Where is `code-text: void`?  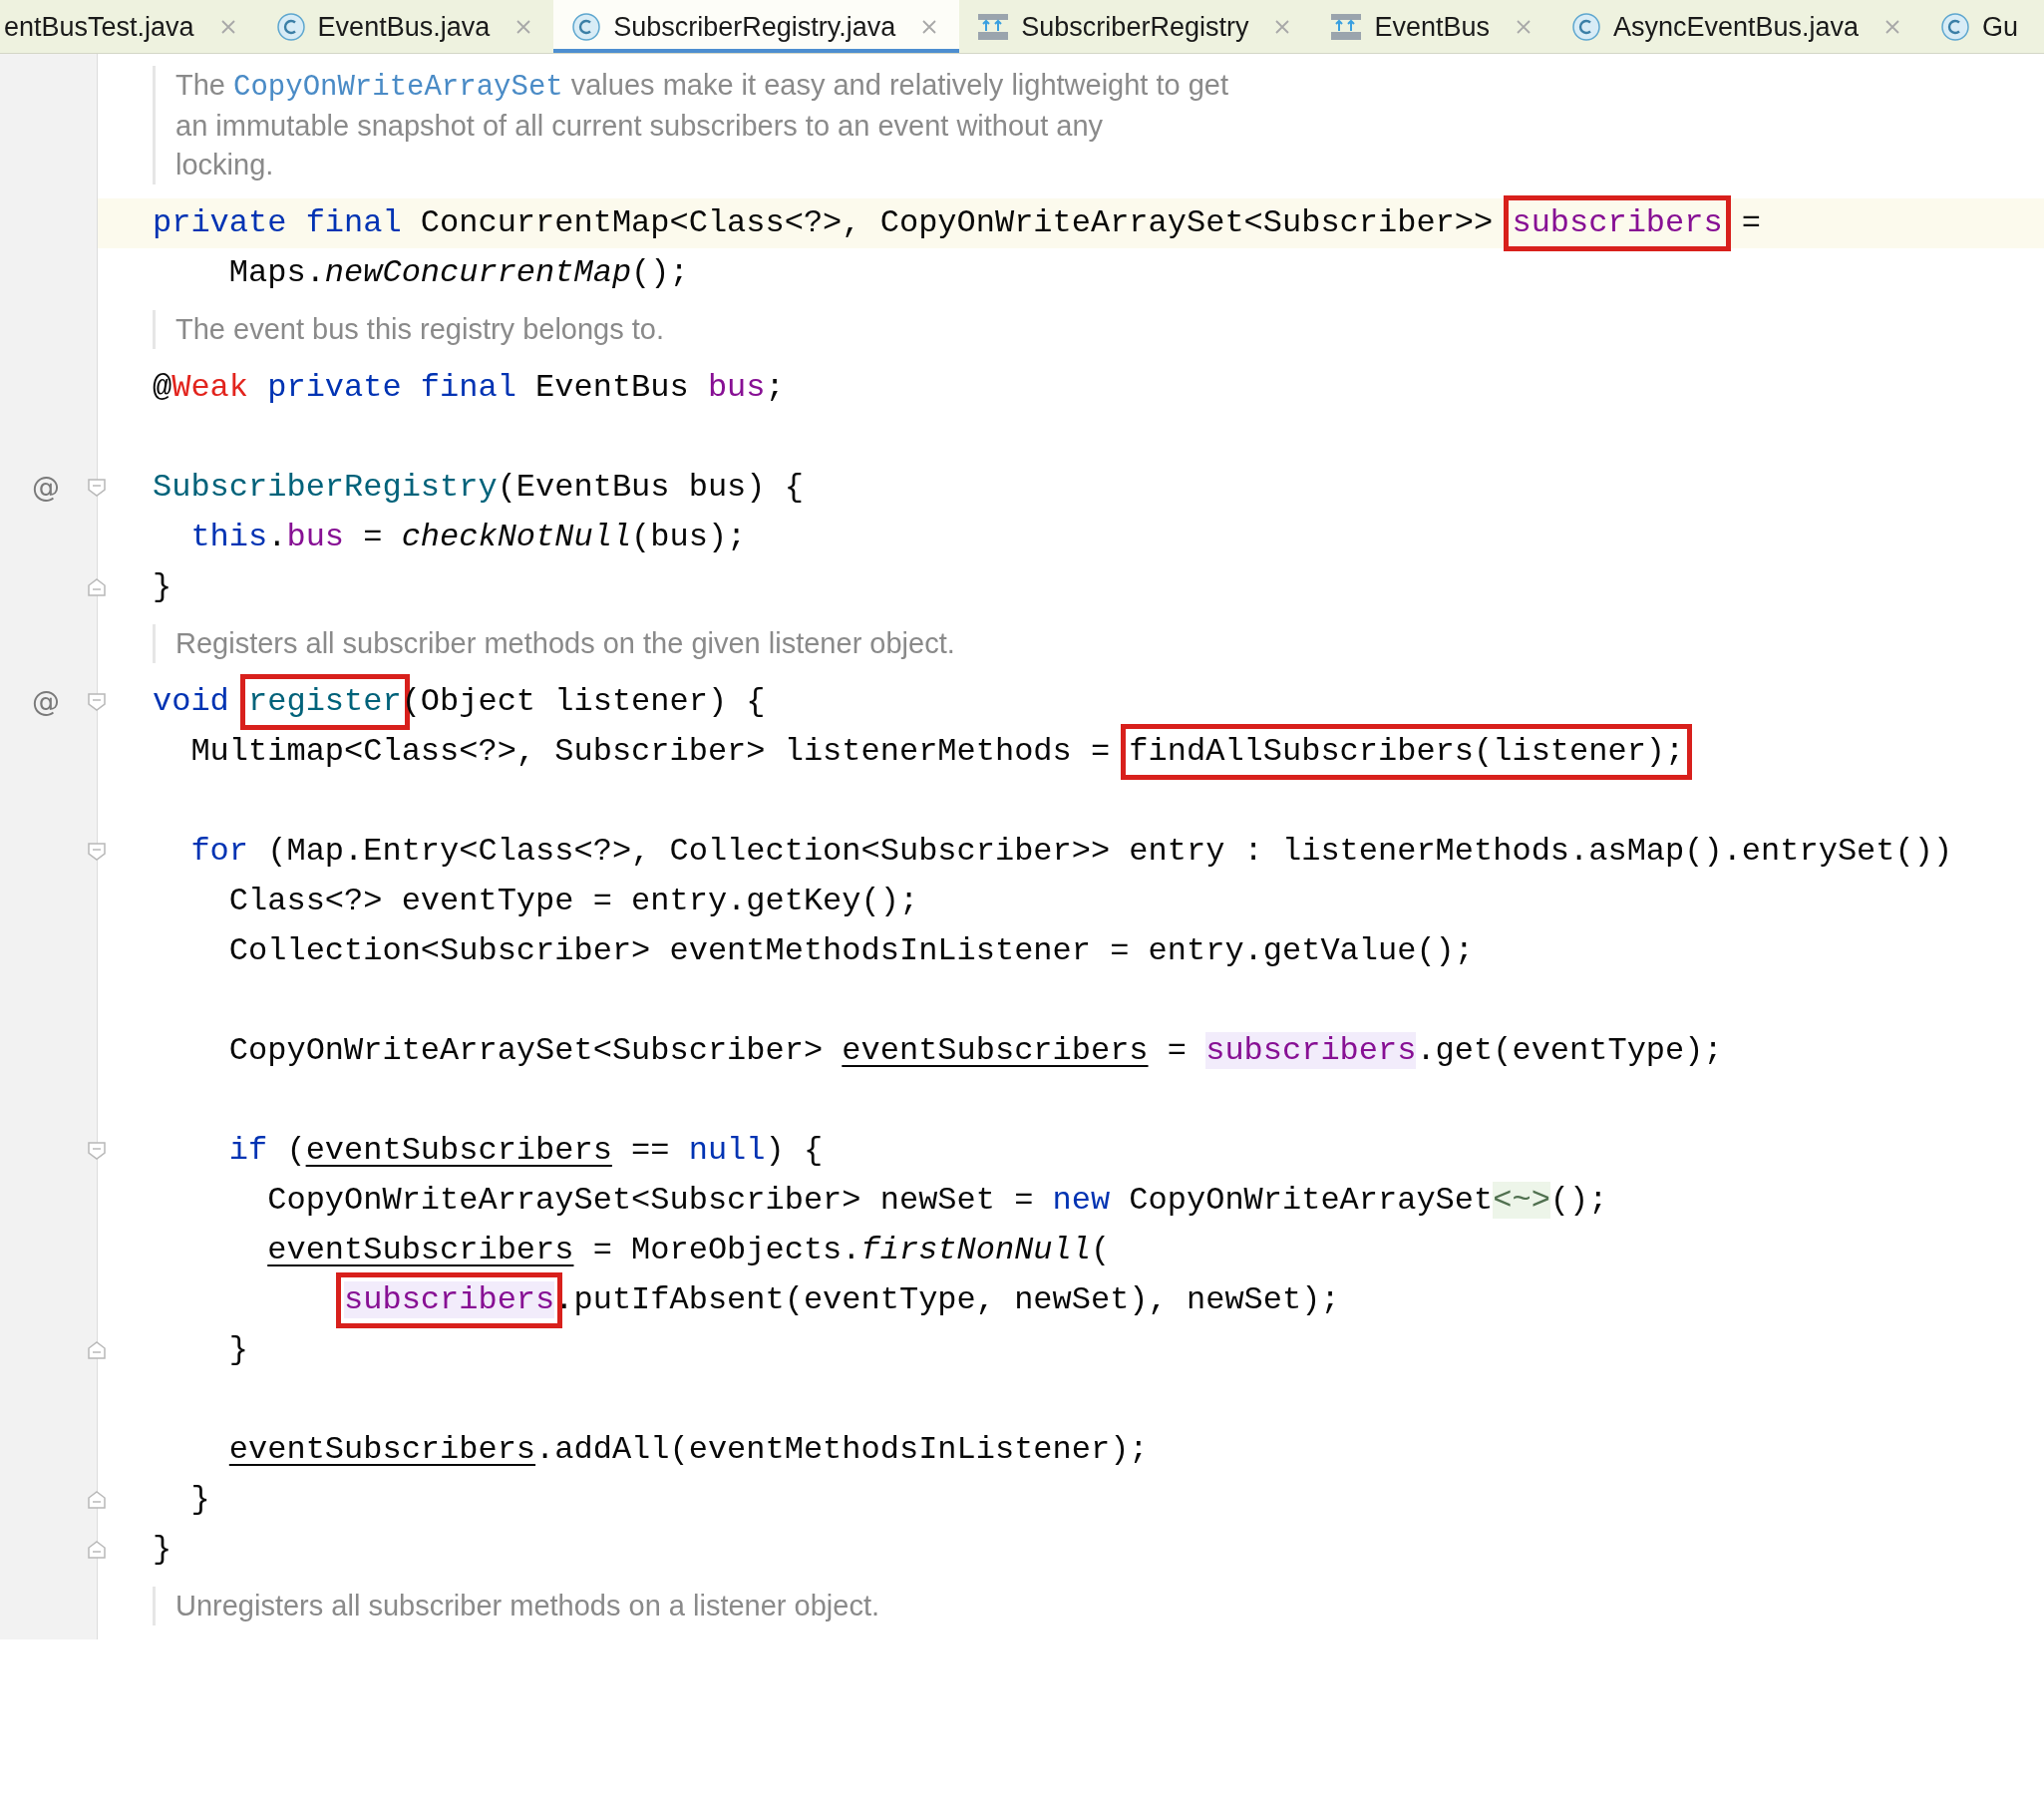
code-text: void is located at coordinates (191, 701).